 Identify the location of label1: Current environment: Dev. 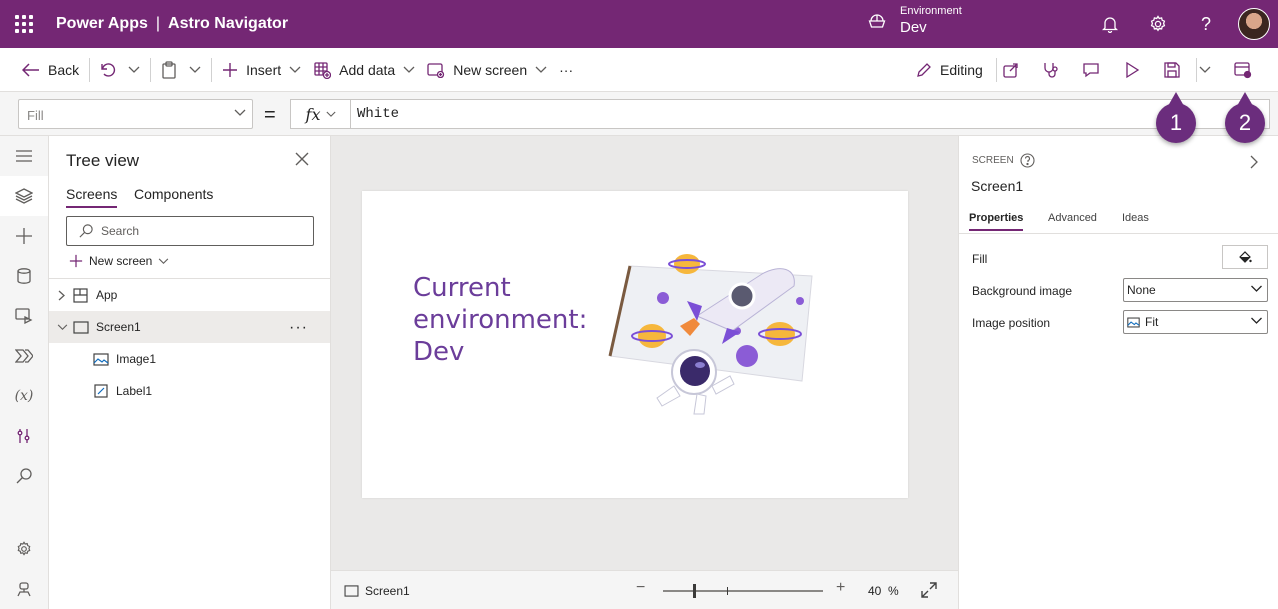
(500, 320).